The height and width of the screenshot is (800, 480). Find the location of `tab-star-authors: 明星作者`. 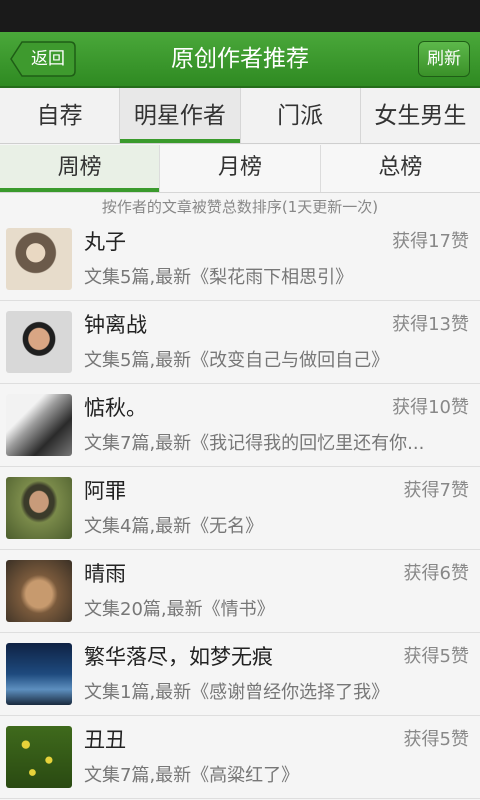

tab-star-authors: 明星作者 is located at coordinates (180, 115).